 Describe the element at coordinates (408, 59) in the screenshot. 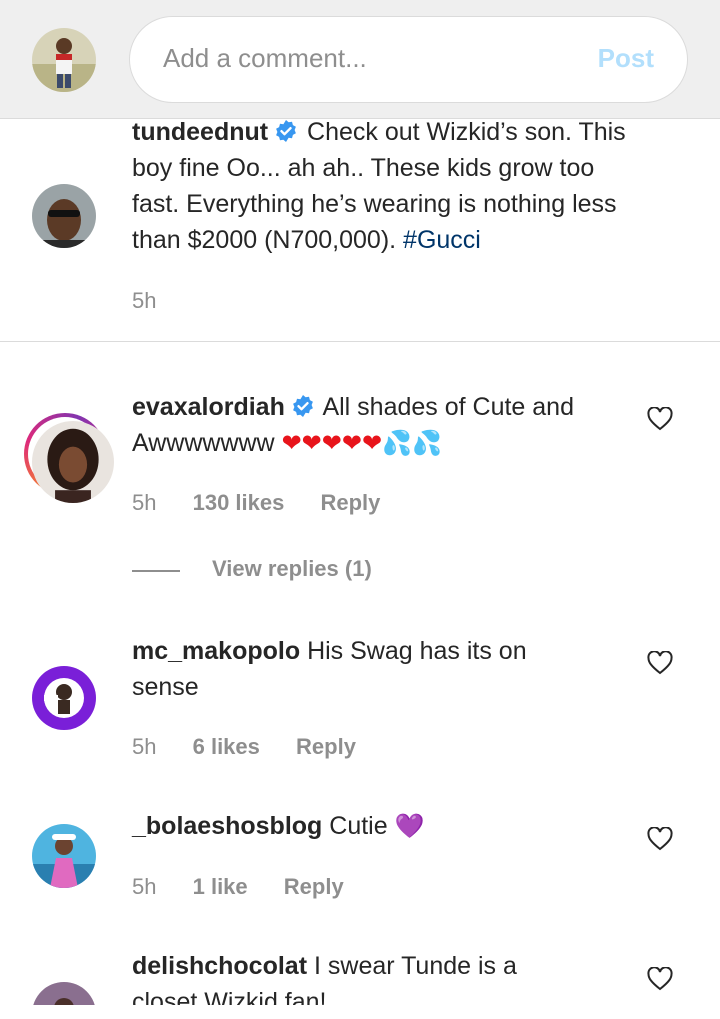

I see `comment-input: Add a comment... Post` at that location.